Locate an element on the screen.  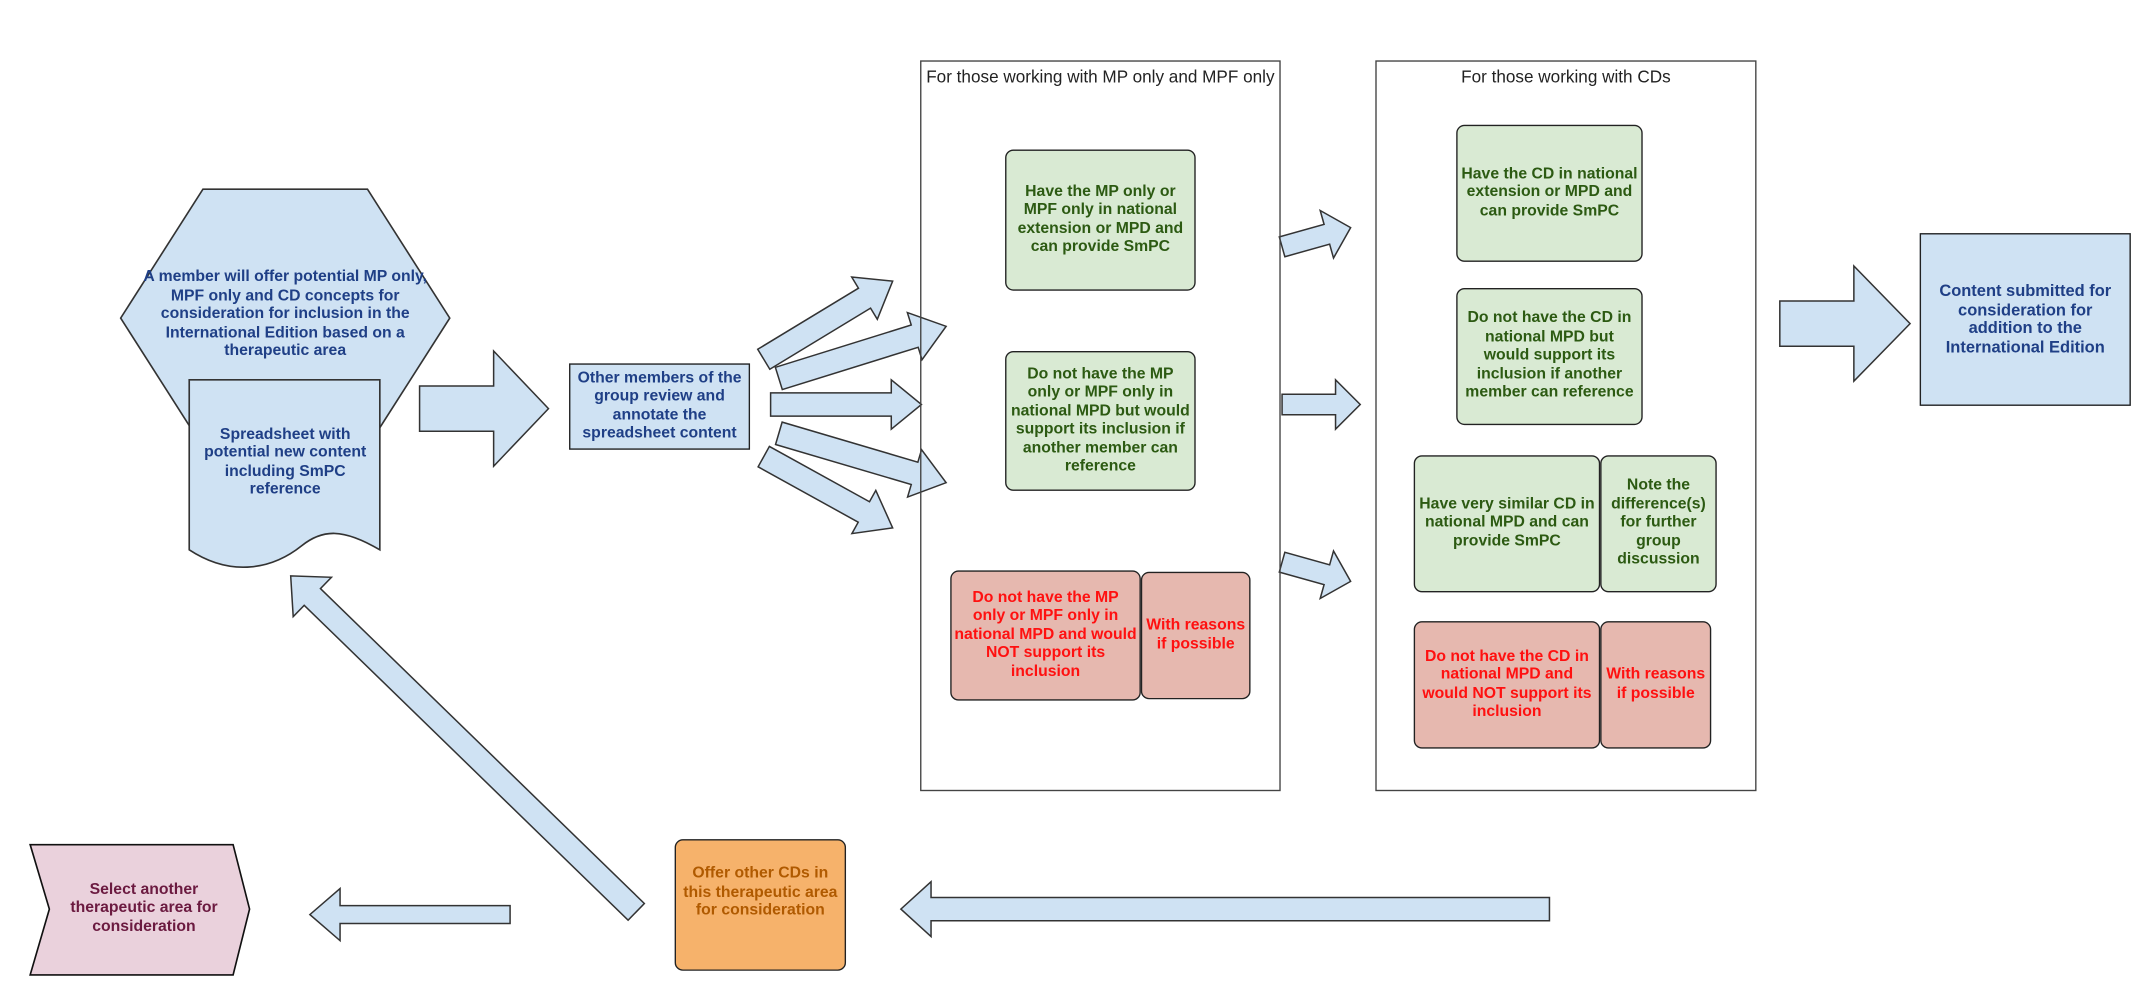
arrow-to-select-another is located at coordinates (409, 914).